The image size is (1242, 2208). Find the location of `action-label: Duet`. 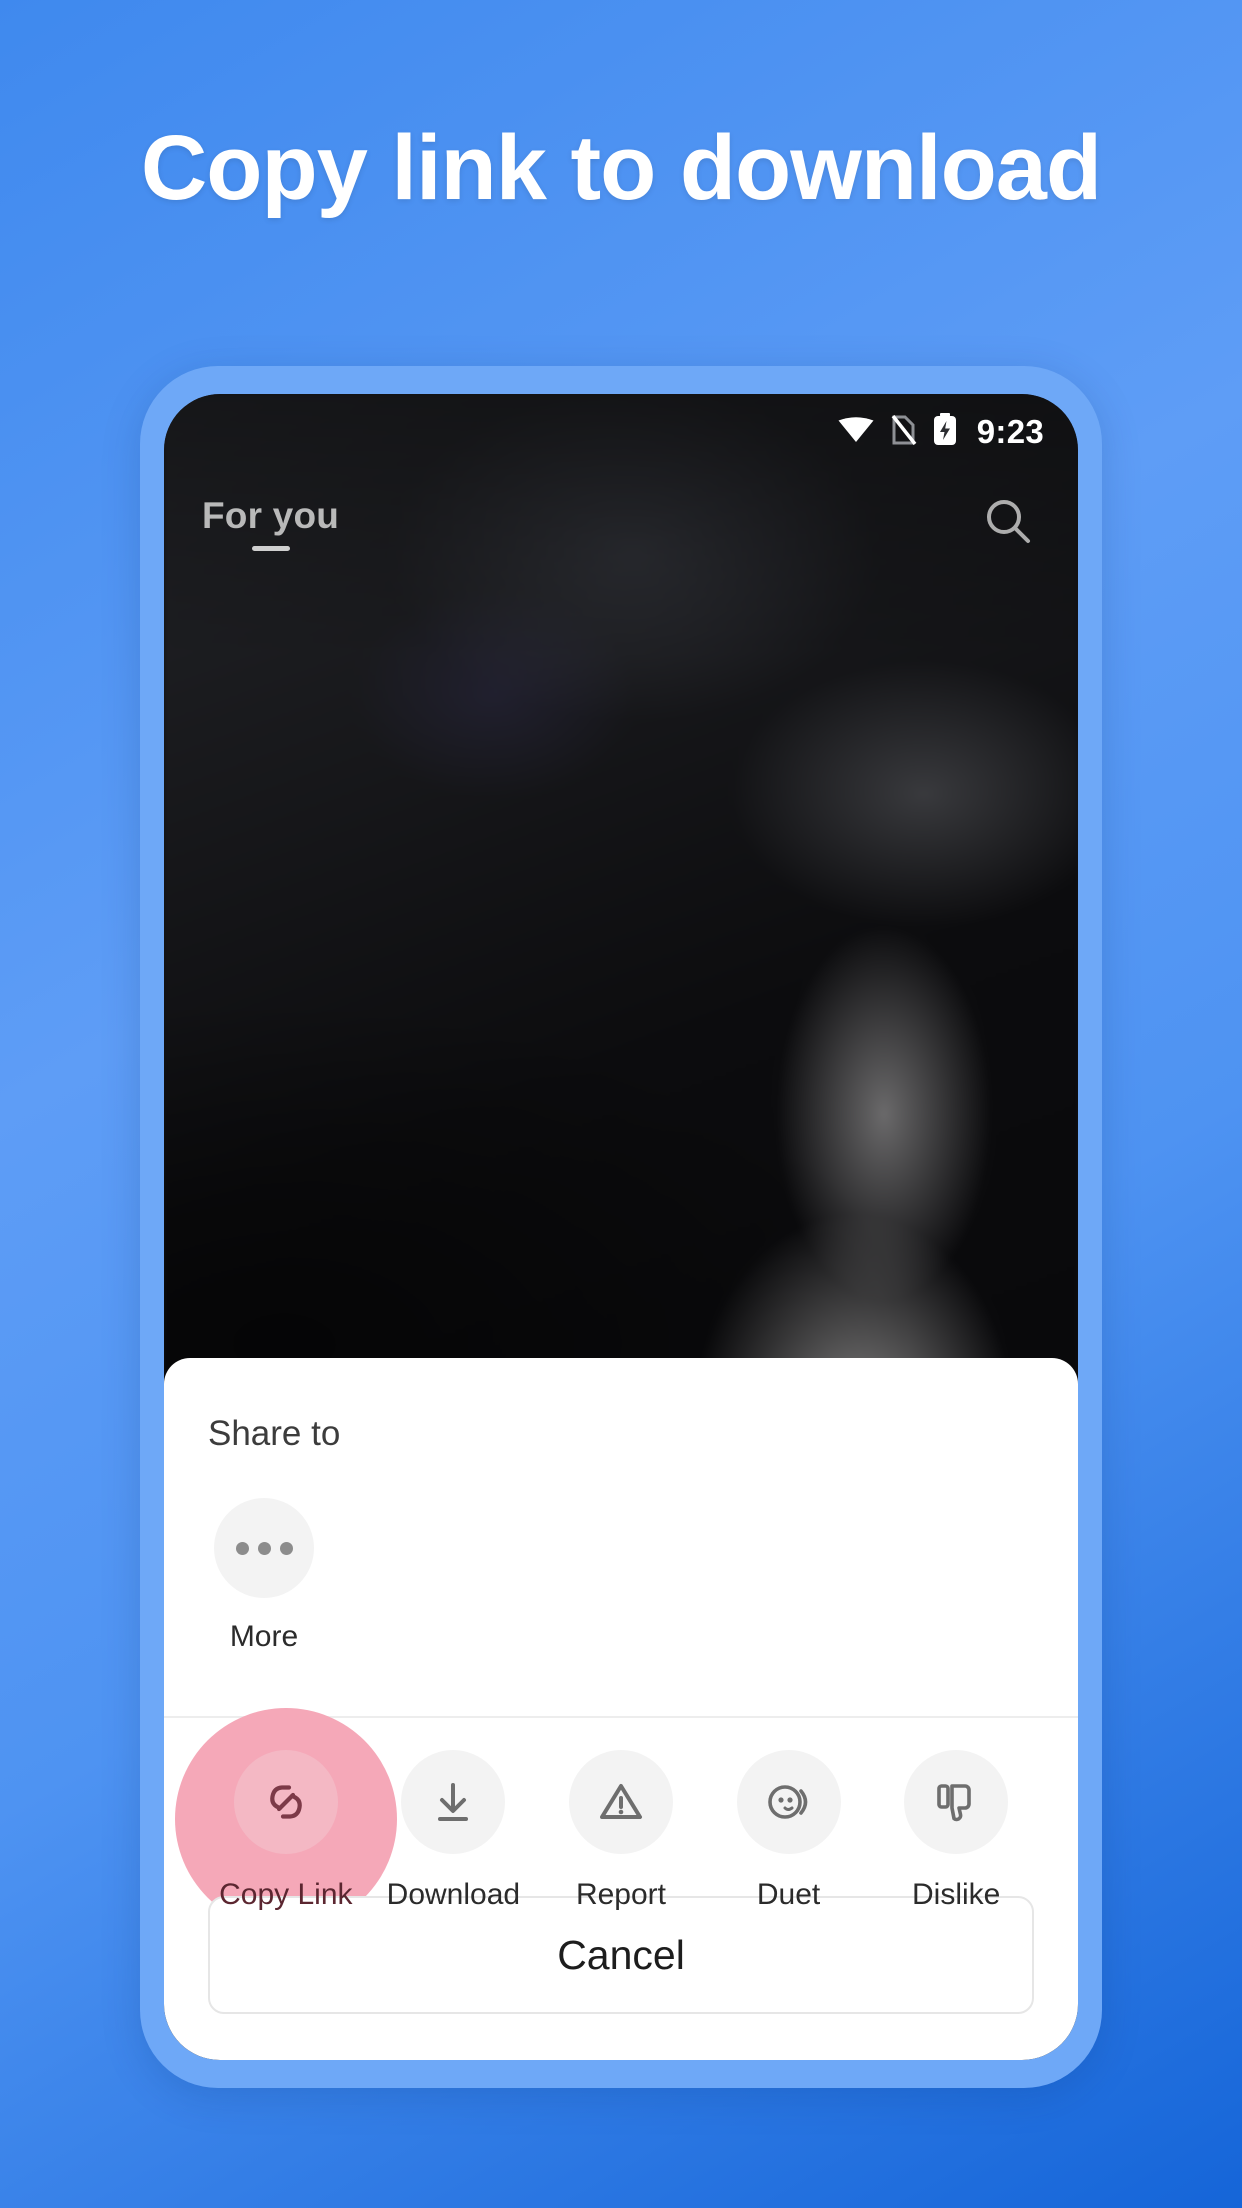

action-label: Duet is located at coordinates (788, 1894).